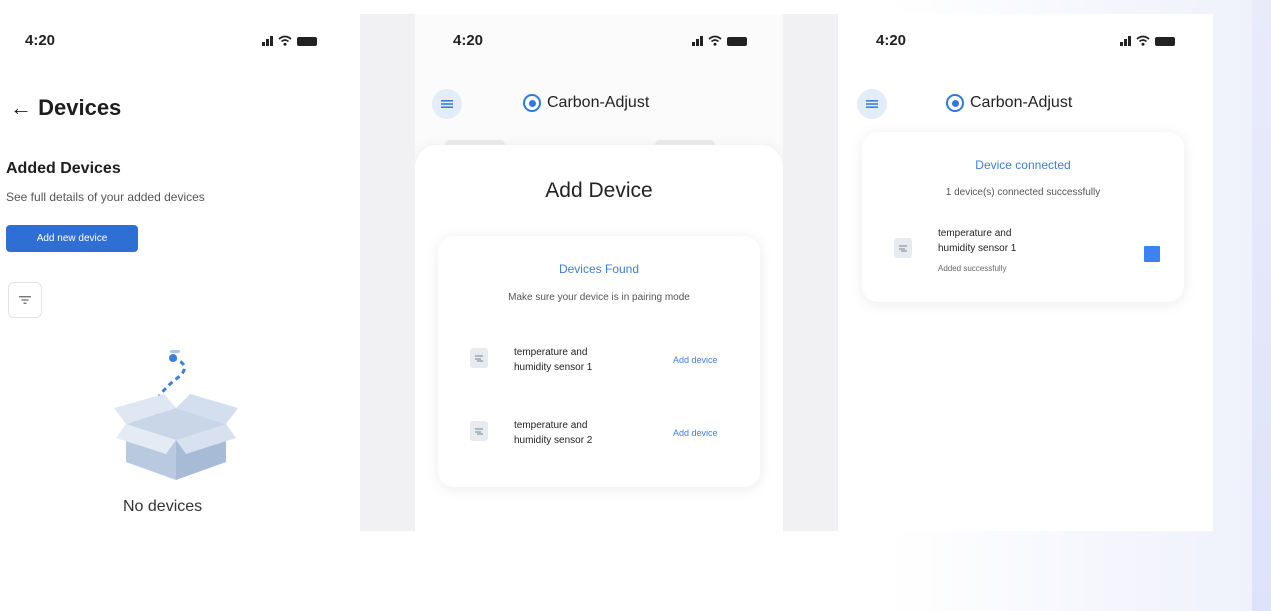 The image size is (1271, 611). What do you see at coordinates (176, 415) in the screenshot?
I see `empty-box-icon` at bounding box center [176, 415].